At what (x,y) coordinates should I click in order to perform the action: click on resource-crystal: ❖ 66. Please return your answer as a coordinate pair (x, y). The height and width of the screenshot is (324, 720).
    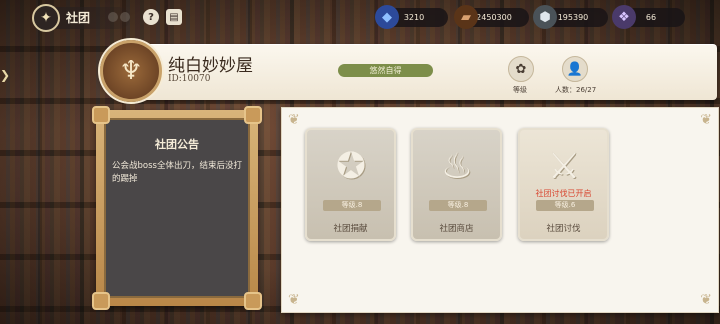
    Looking at the image, I should click on (648, 17).